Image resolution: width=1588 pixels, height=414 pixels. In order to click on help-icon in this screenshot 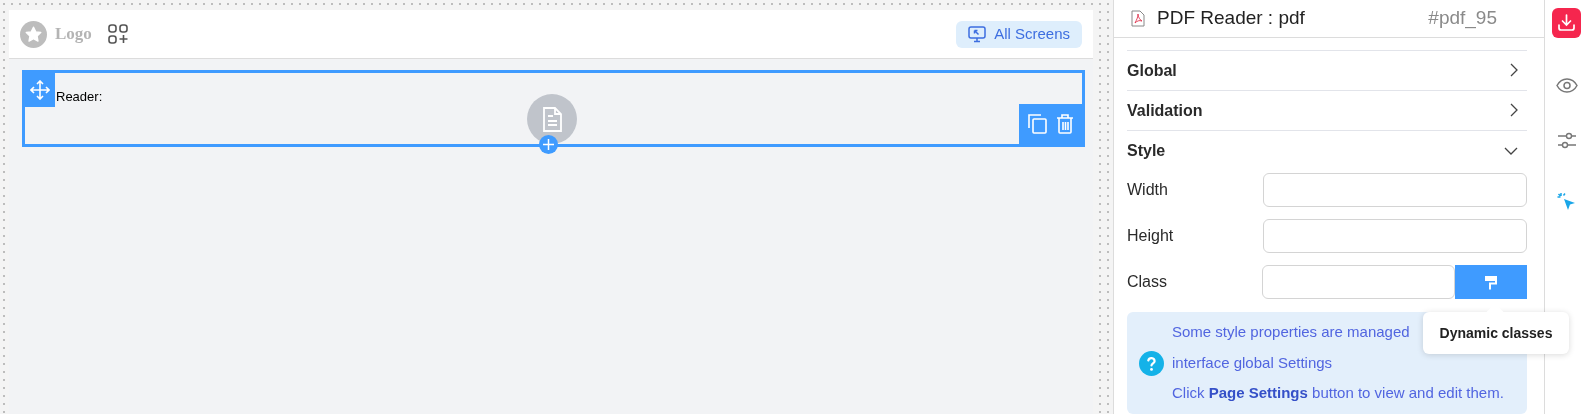, I will do `click(1151, 363)`.